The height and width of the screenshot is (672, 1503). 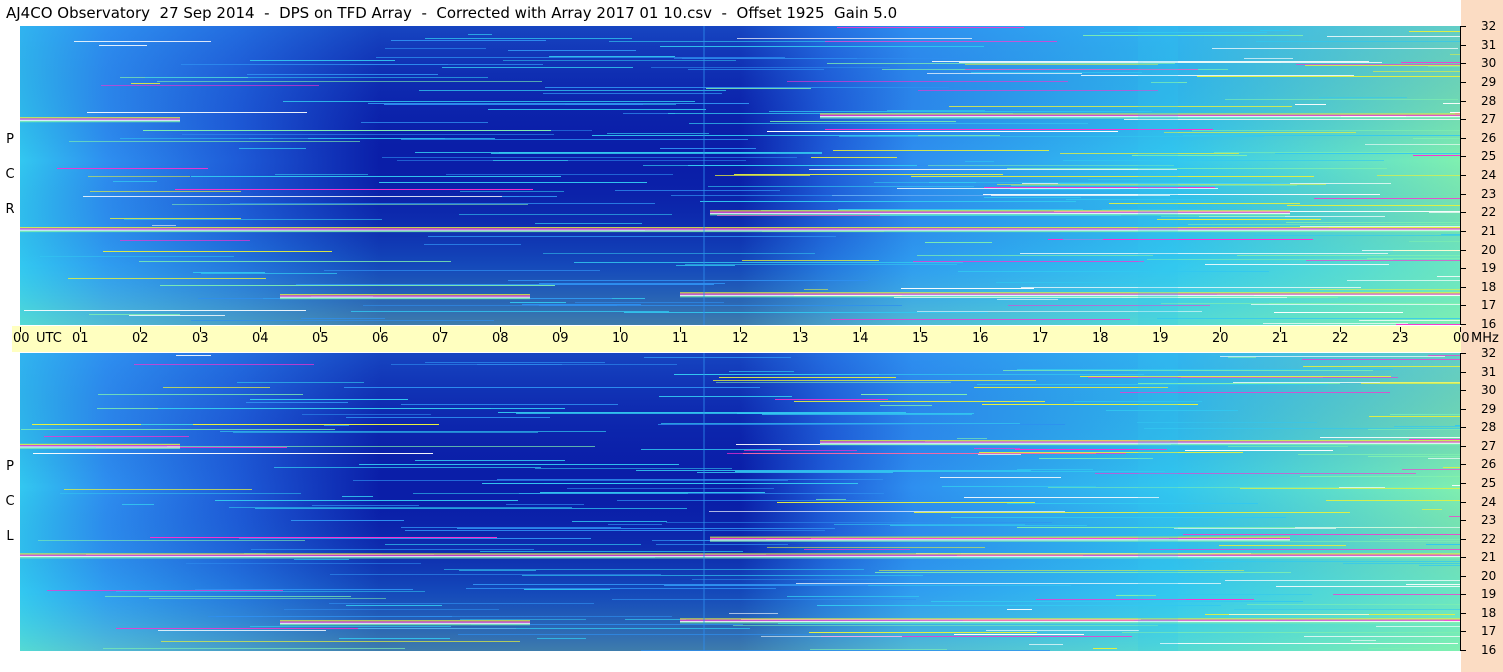 I want to click on lcp-freq-label: 28, so click(x=1489, y=427).